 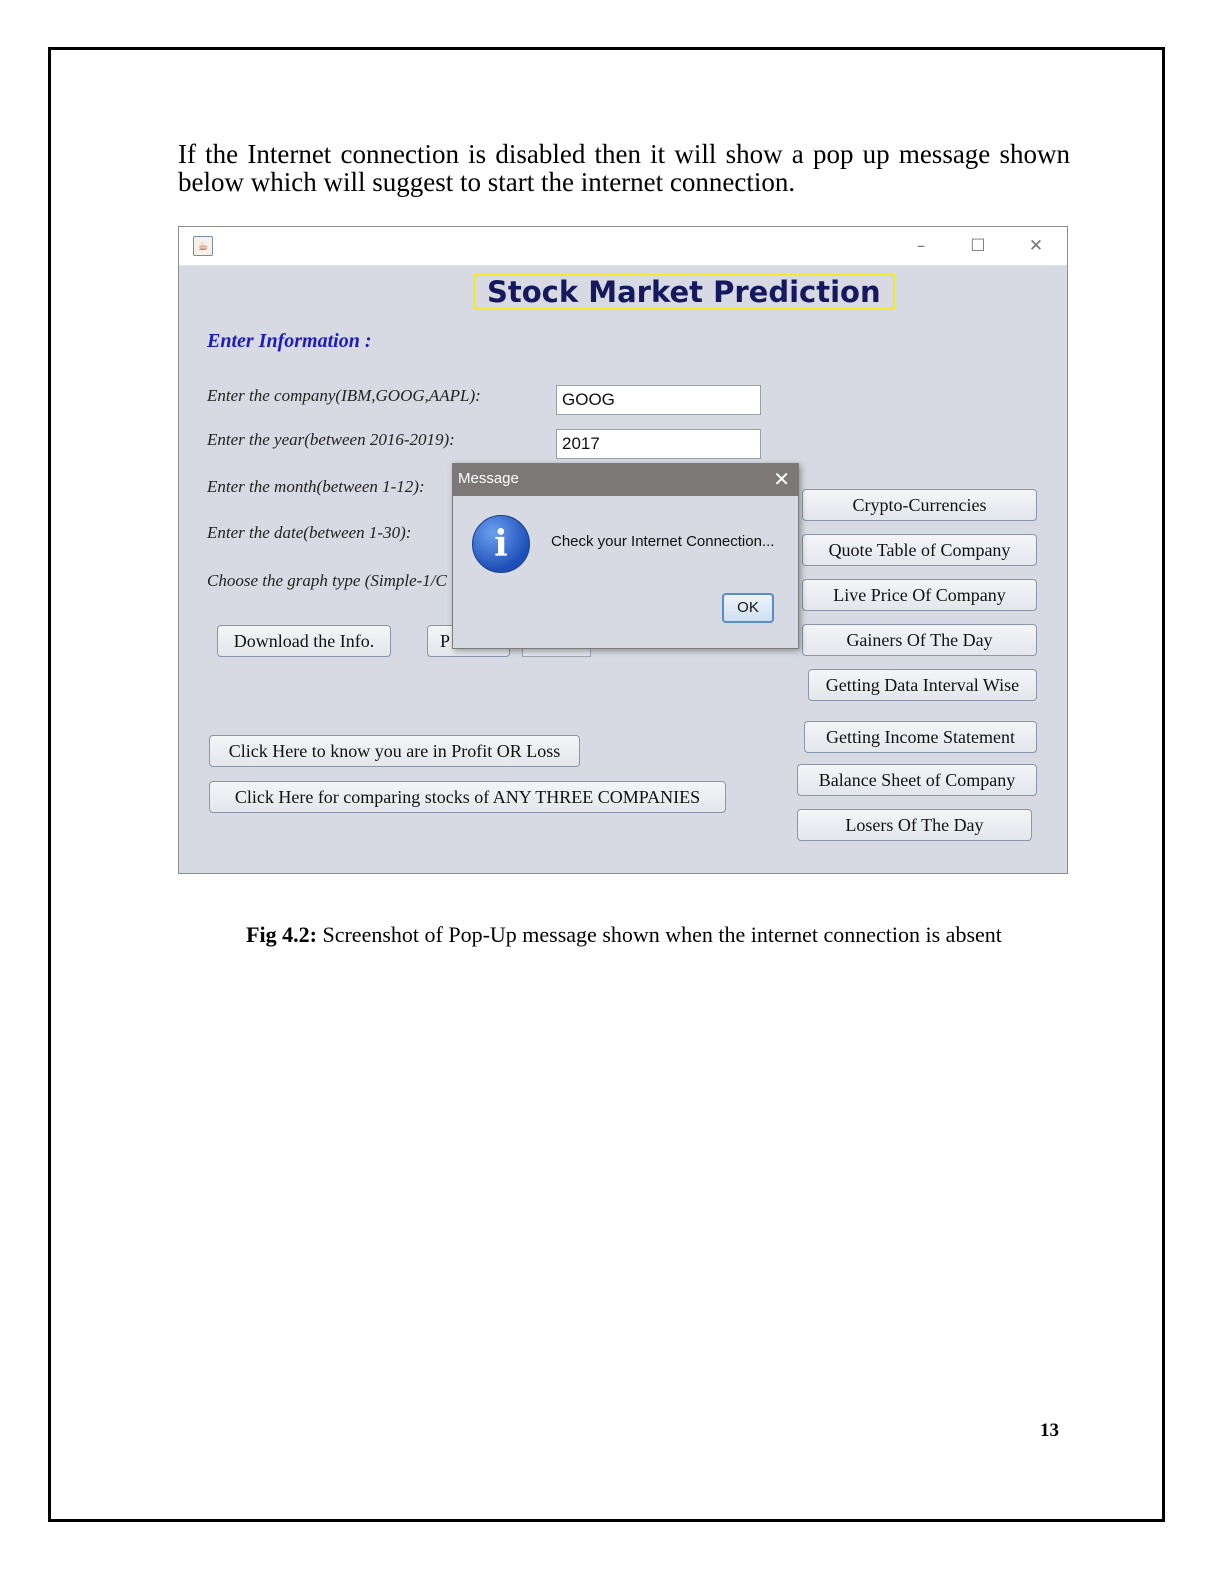 I want to click on year-input: 2017, so click(x=658, y=444).